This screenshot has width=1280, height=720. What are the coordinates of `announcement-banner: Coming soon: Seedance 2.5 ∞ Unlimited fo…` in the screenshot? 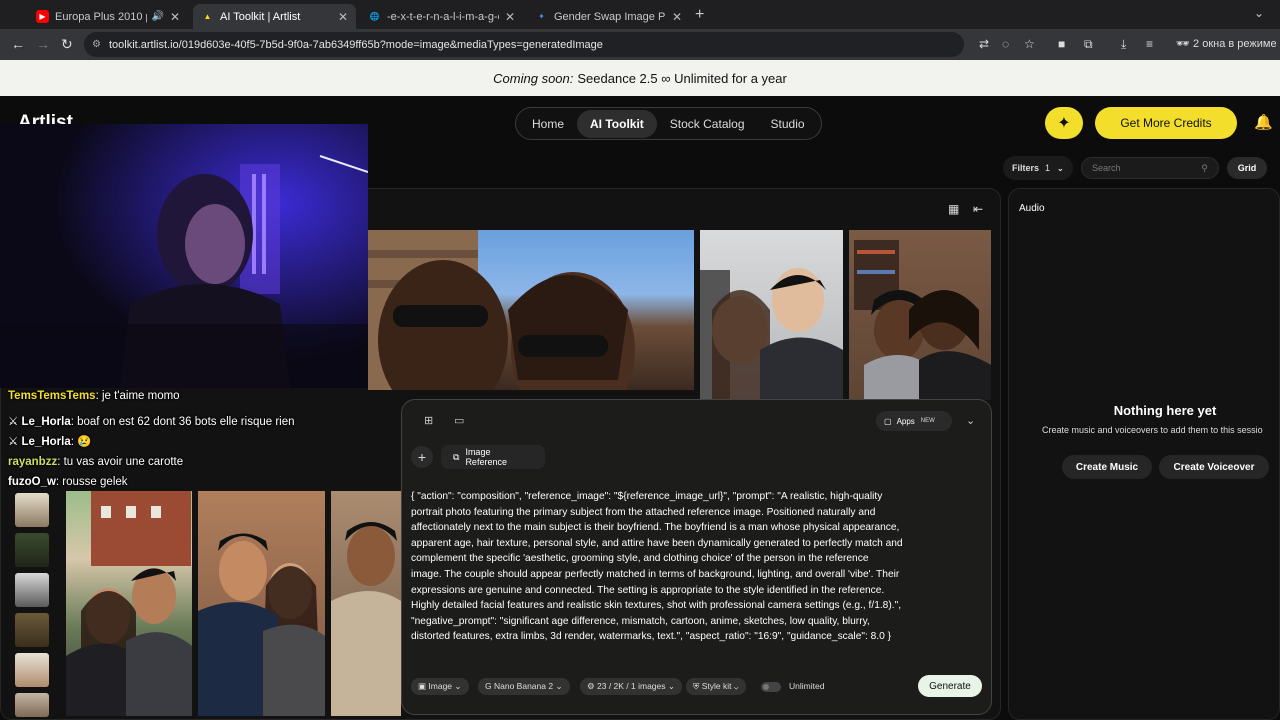 It's located at (640, 78).